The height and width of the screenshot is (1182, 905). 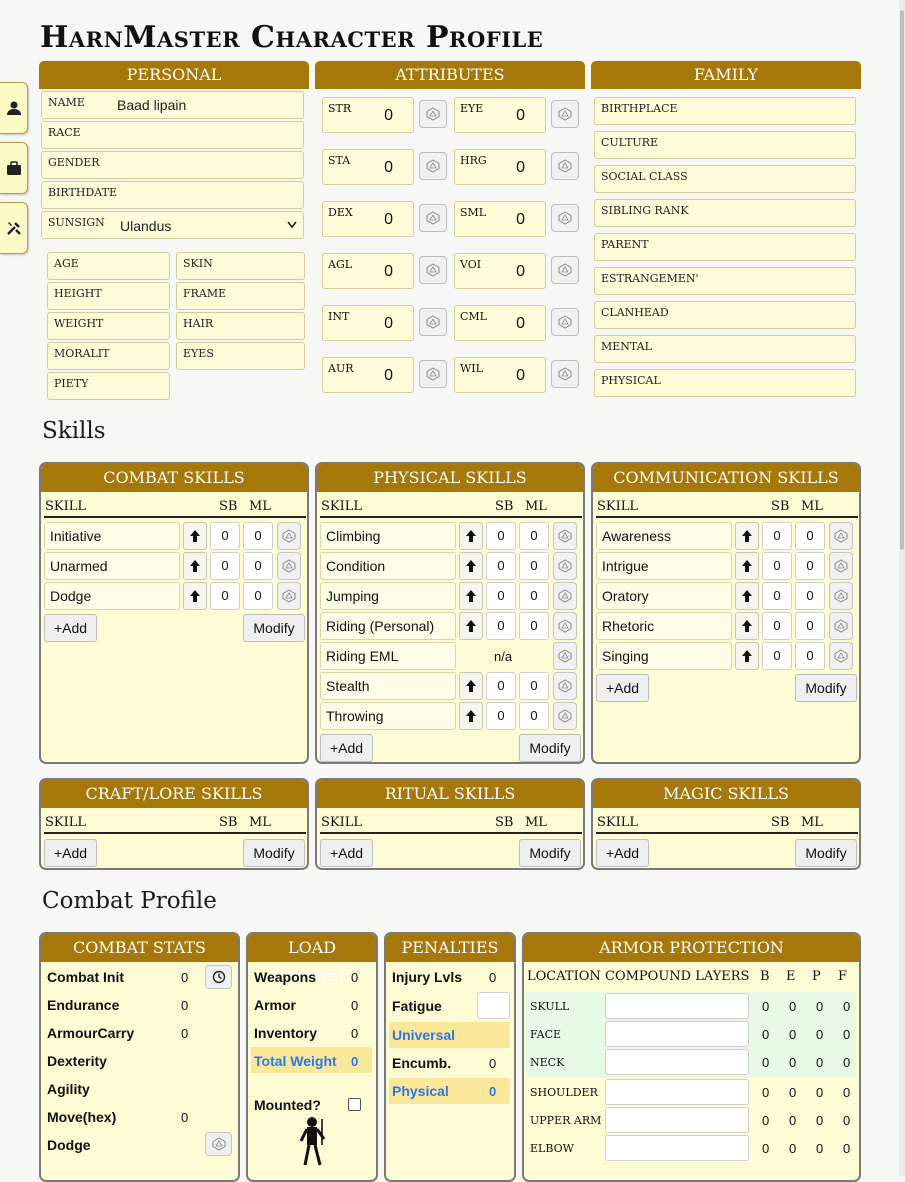 What do you see at coordinates (565, 114) in the screenshot?
I see `roll-eye-button` at bounding box center [565, 114].